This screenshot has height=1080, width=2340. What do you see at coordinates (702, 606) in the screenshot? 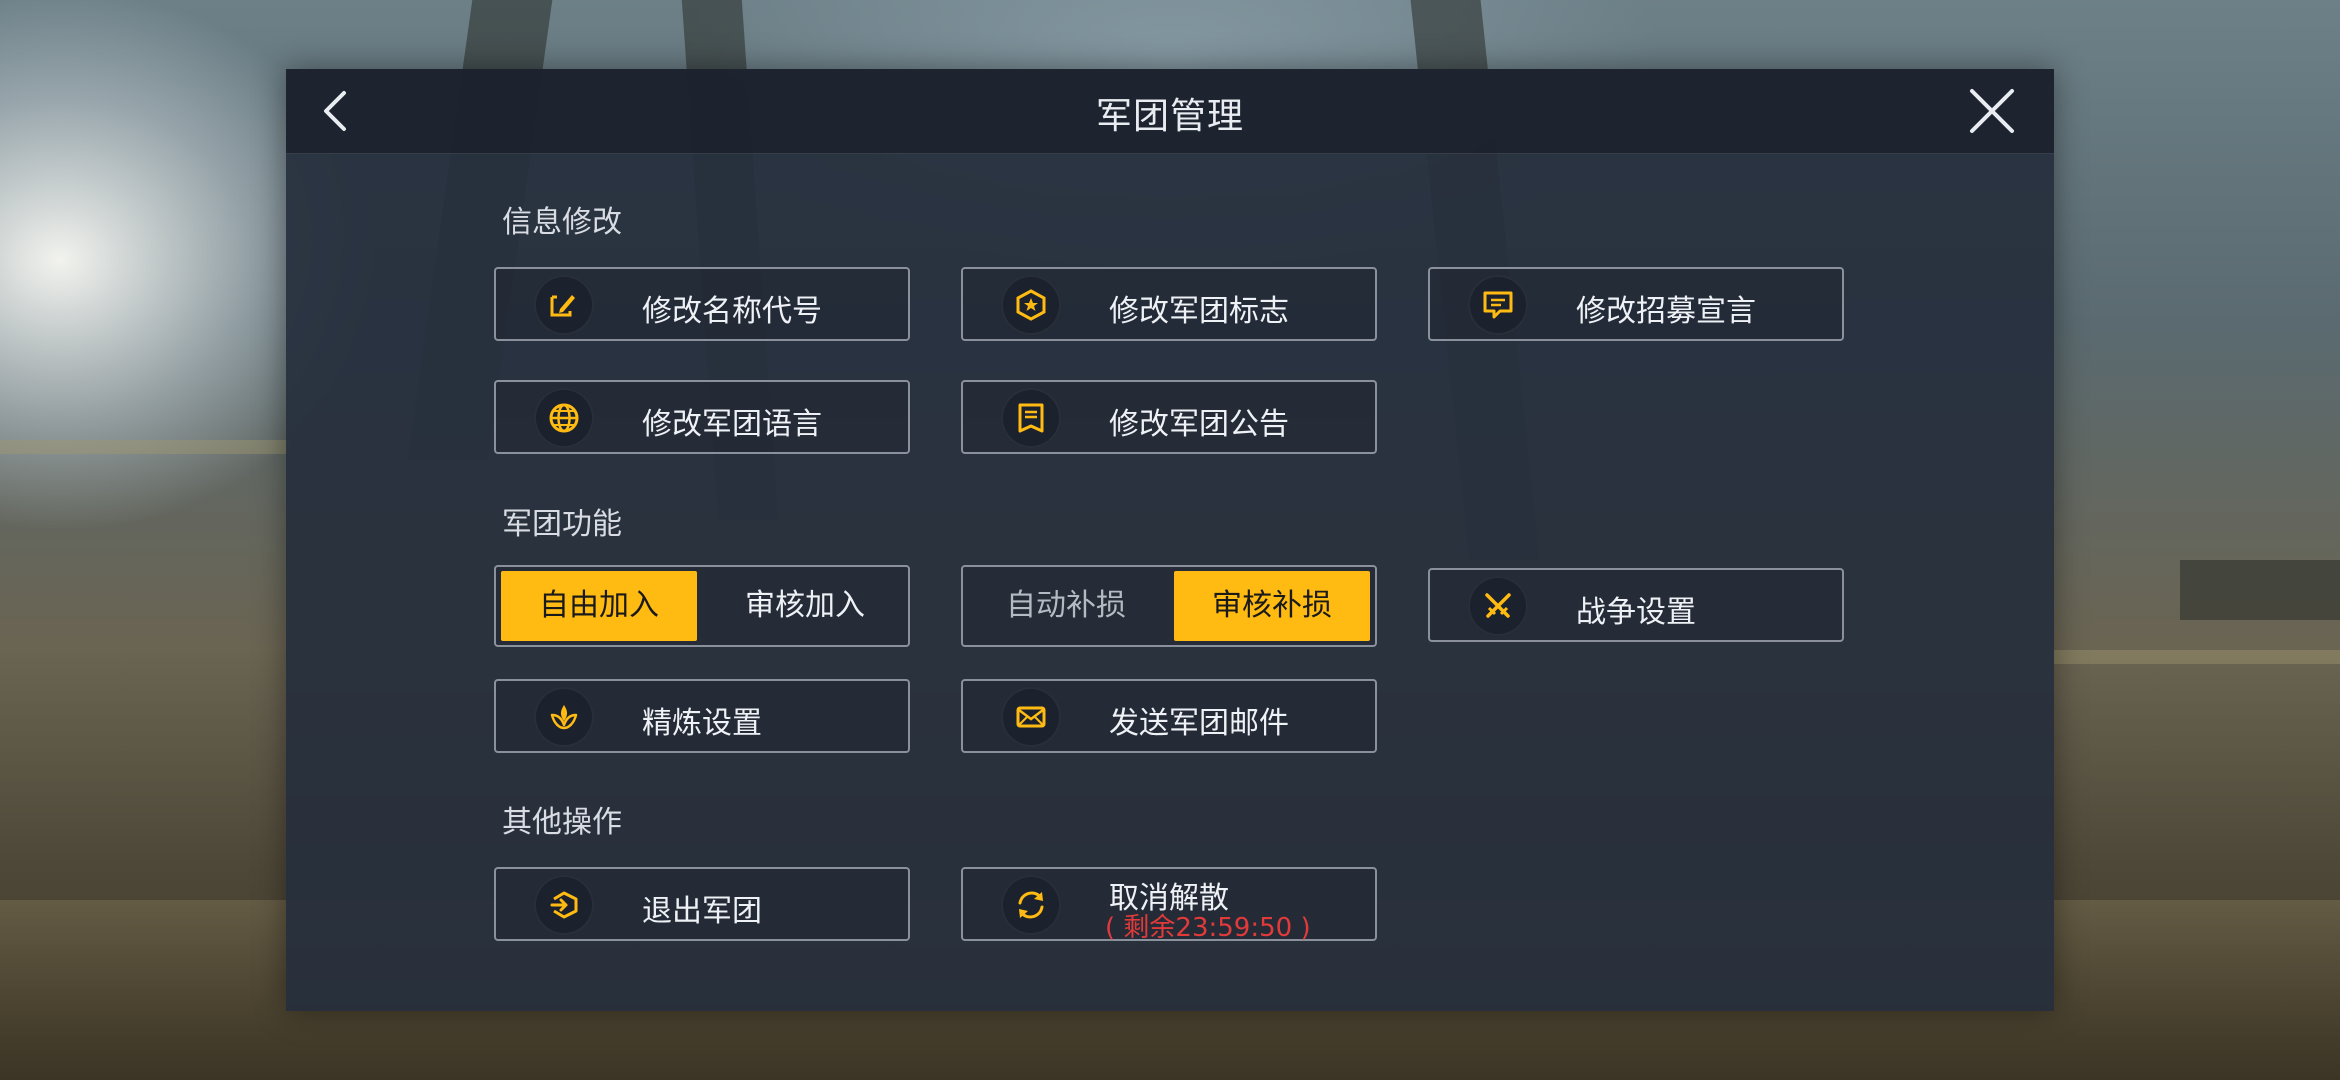
I see `join-mode-toggle: 自由加入 审核加入` at bounding box center [702, 606].